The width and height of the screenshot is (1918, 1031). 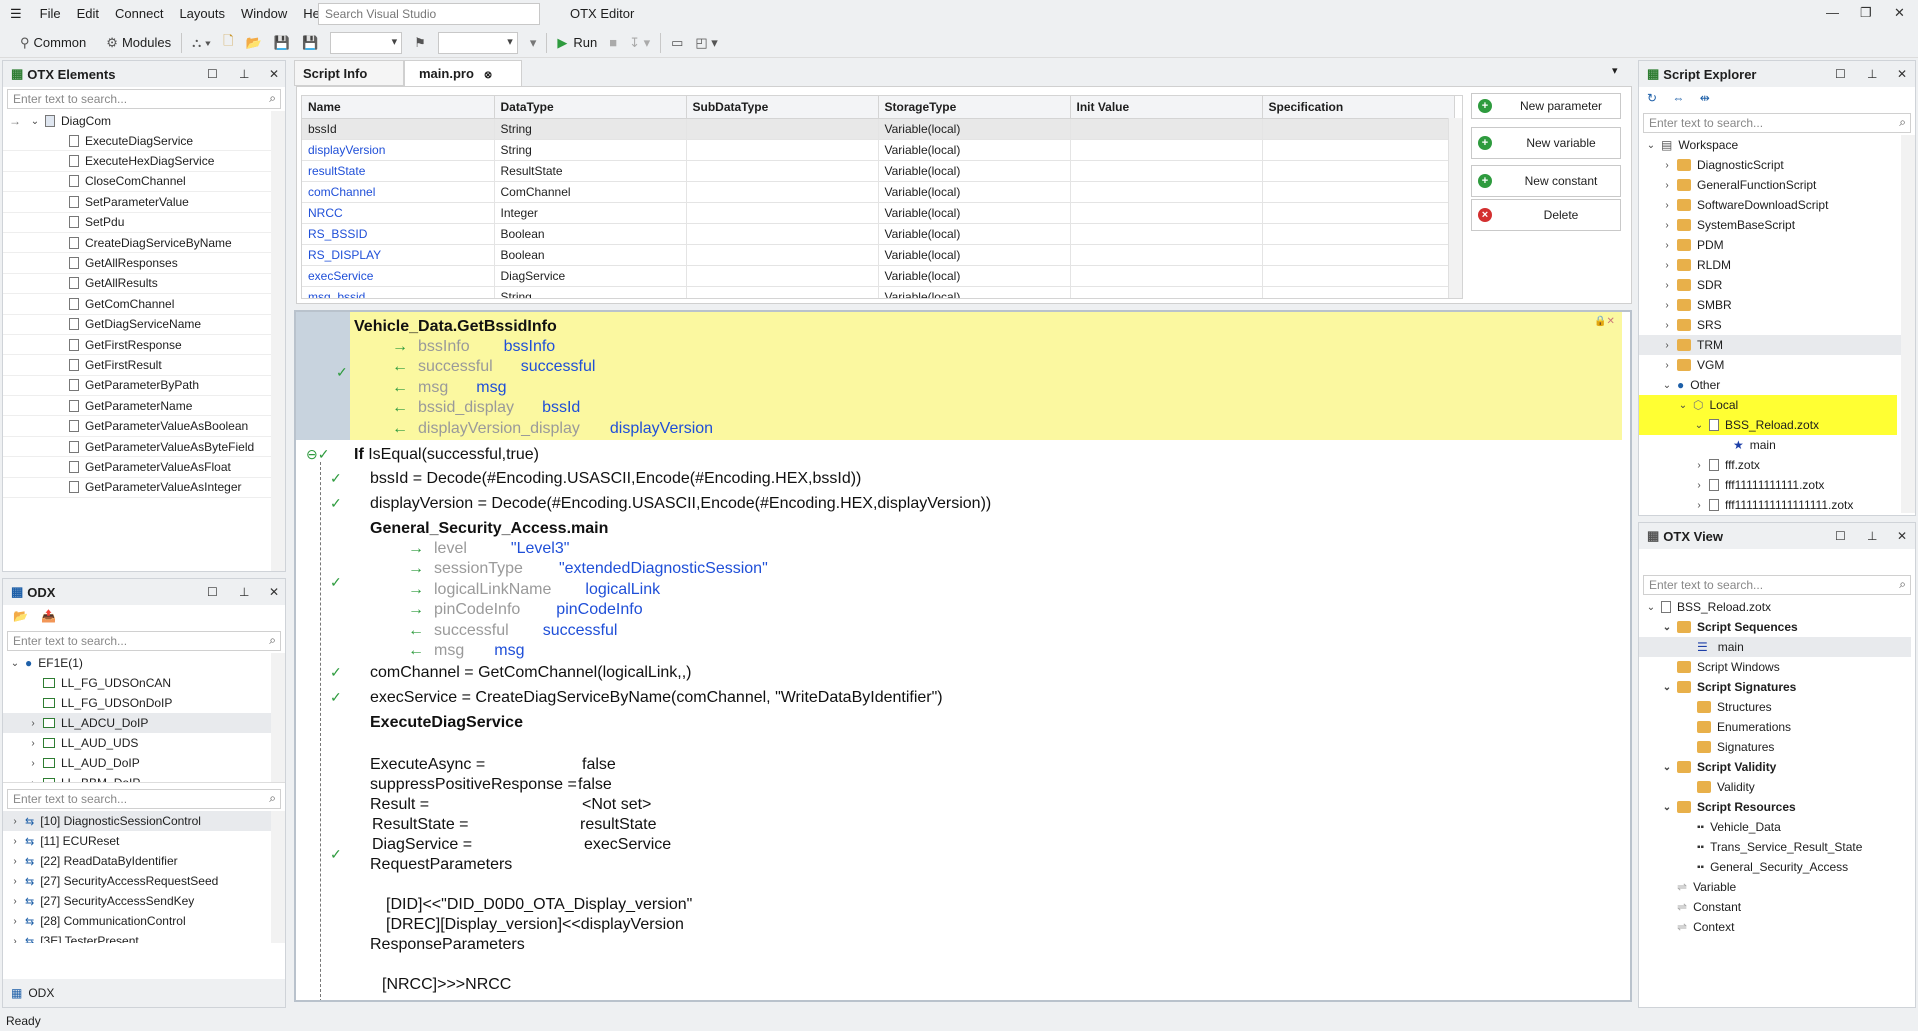 I want to click on parameter-value: bssInfo, so click(x=530, y=346).